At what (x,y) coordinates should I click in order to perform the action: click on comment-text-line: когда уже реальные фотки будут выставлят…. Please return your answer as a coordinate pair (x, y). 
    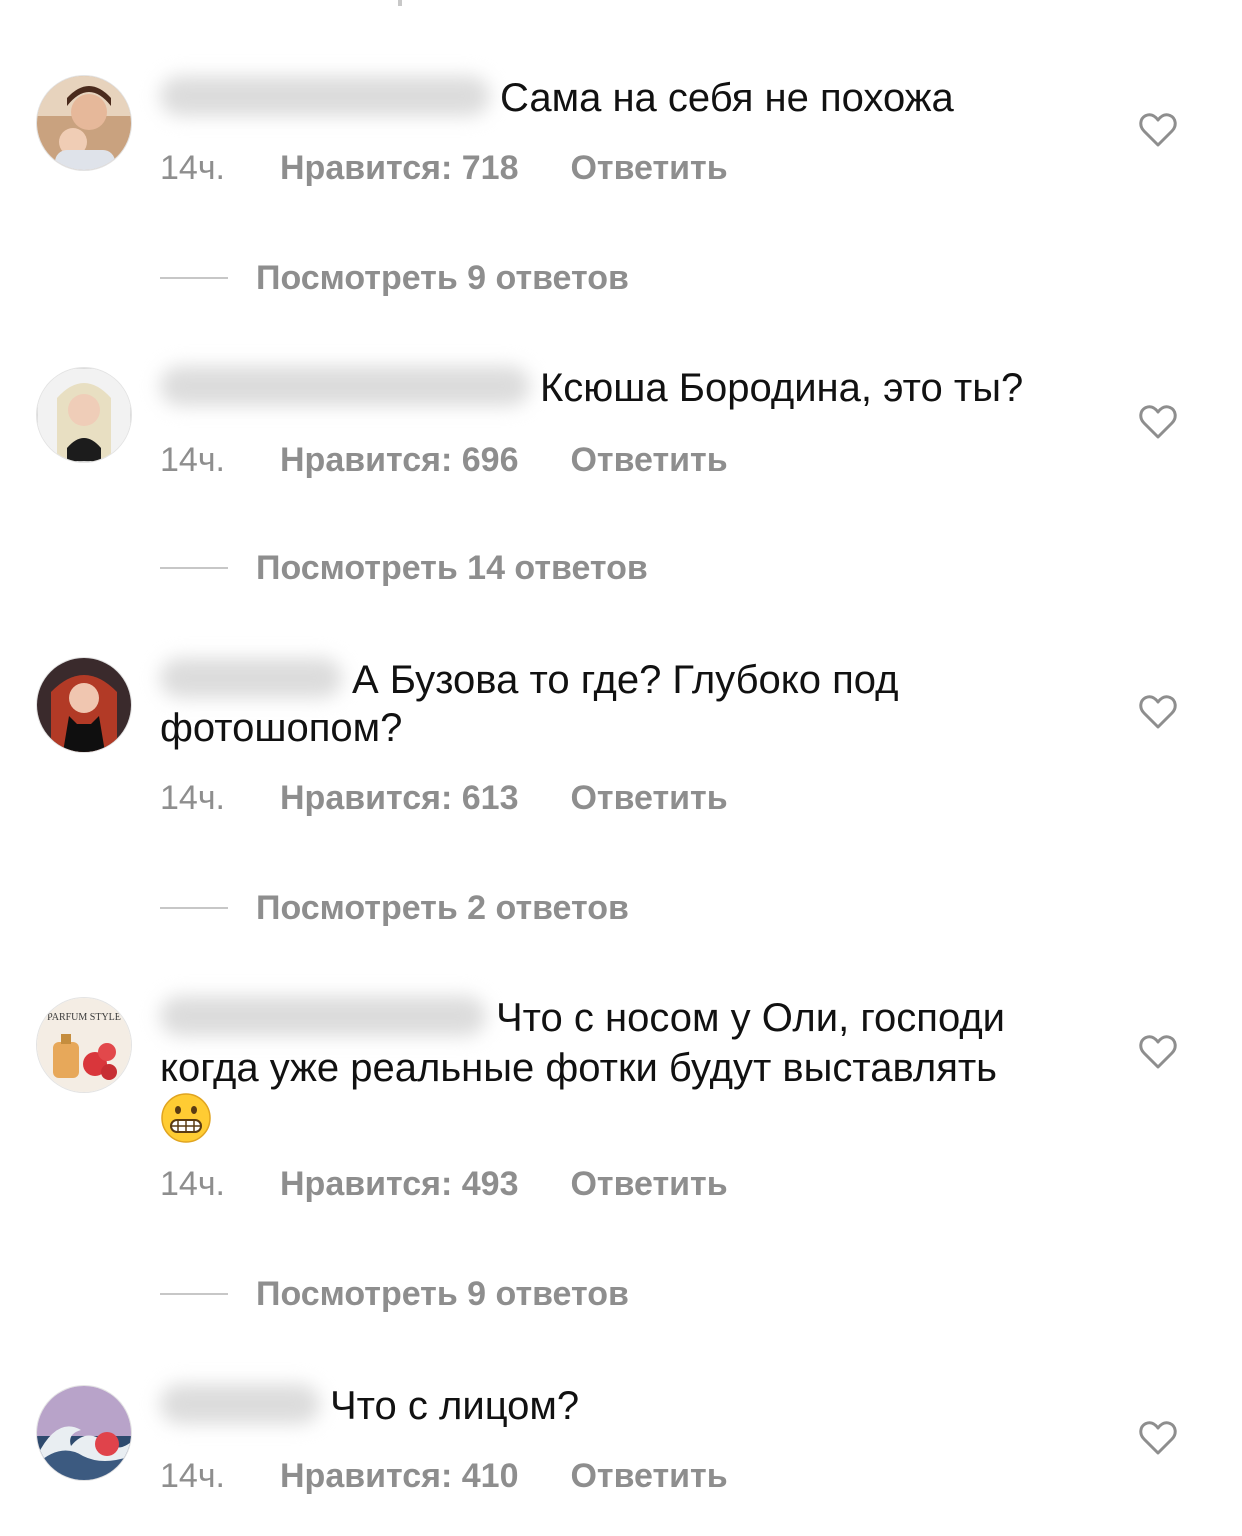
    Looking at the image, I should click on (616, 1068).